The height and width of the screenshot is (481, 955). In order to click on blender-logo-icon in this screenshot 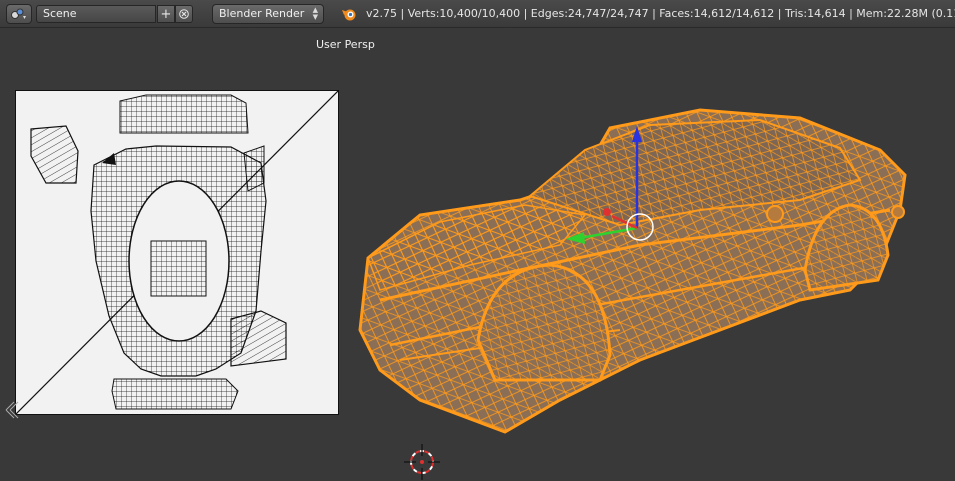, I will do `click(349, 15)`.